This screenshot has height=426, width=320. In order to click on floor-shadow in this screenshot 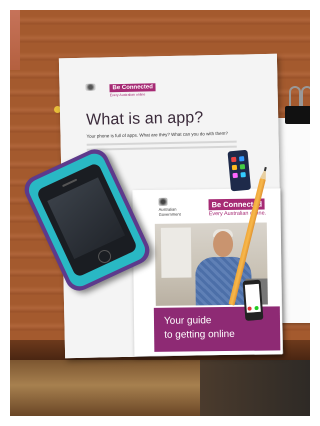, I will do `click(255, 388)`.